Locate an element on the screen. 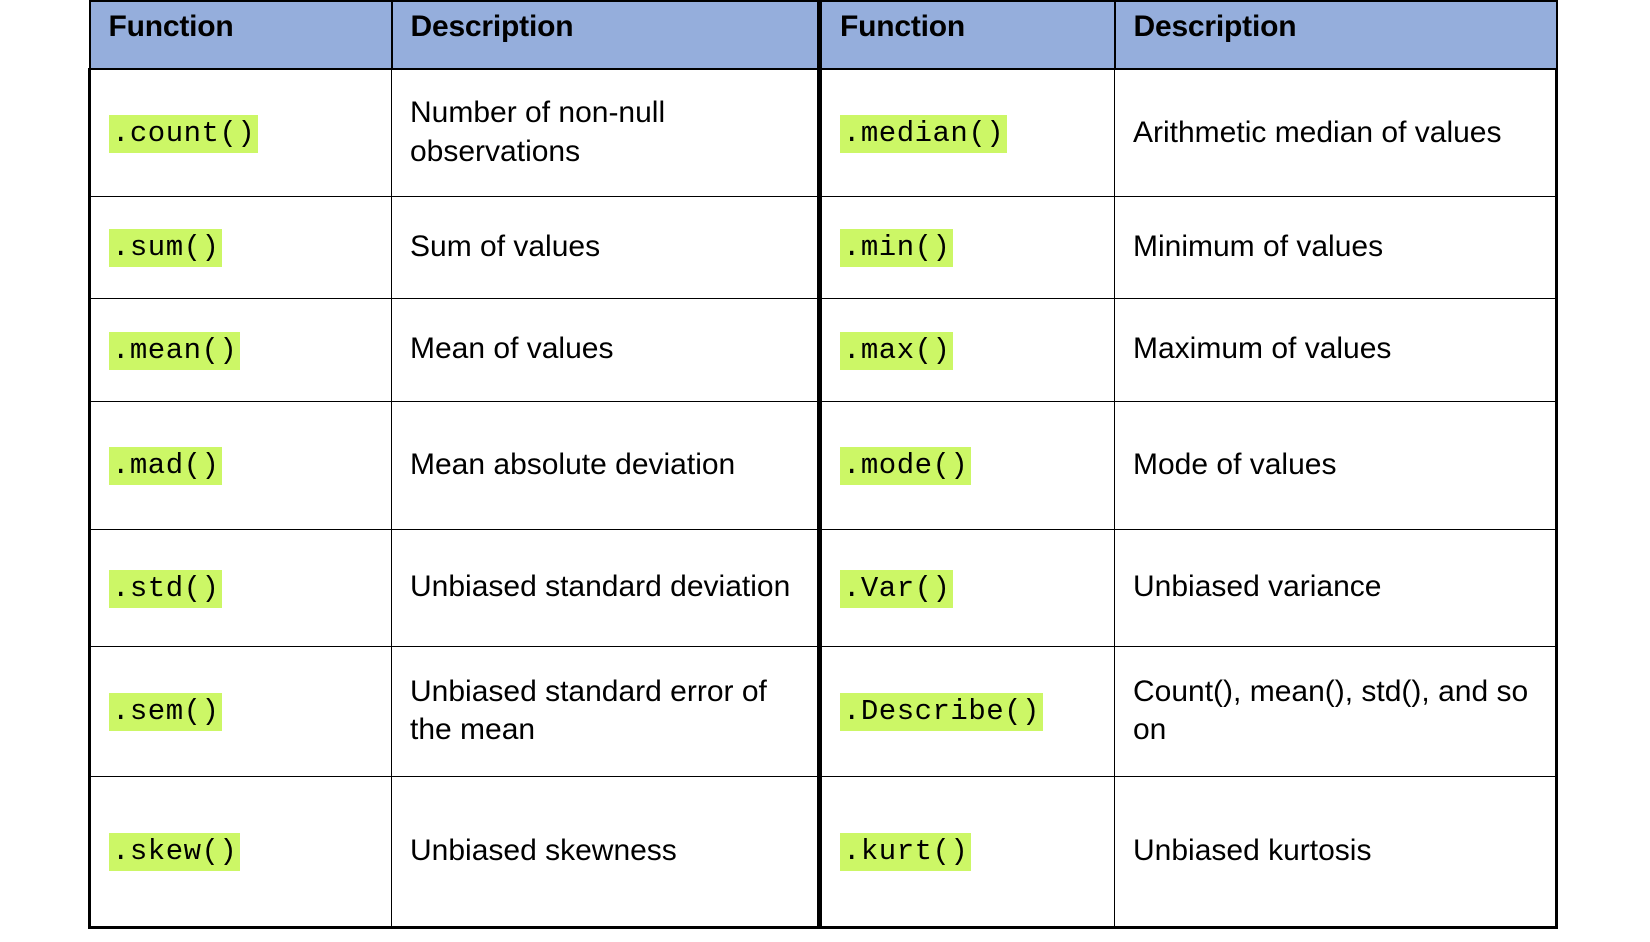 The height and width of the screenshot is (942, 1650). description-cell: Unbiased skewness is located at coordinates (605, 852).